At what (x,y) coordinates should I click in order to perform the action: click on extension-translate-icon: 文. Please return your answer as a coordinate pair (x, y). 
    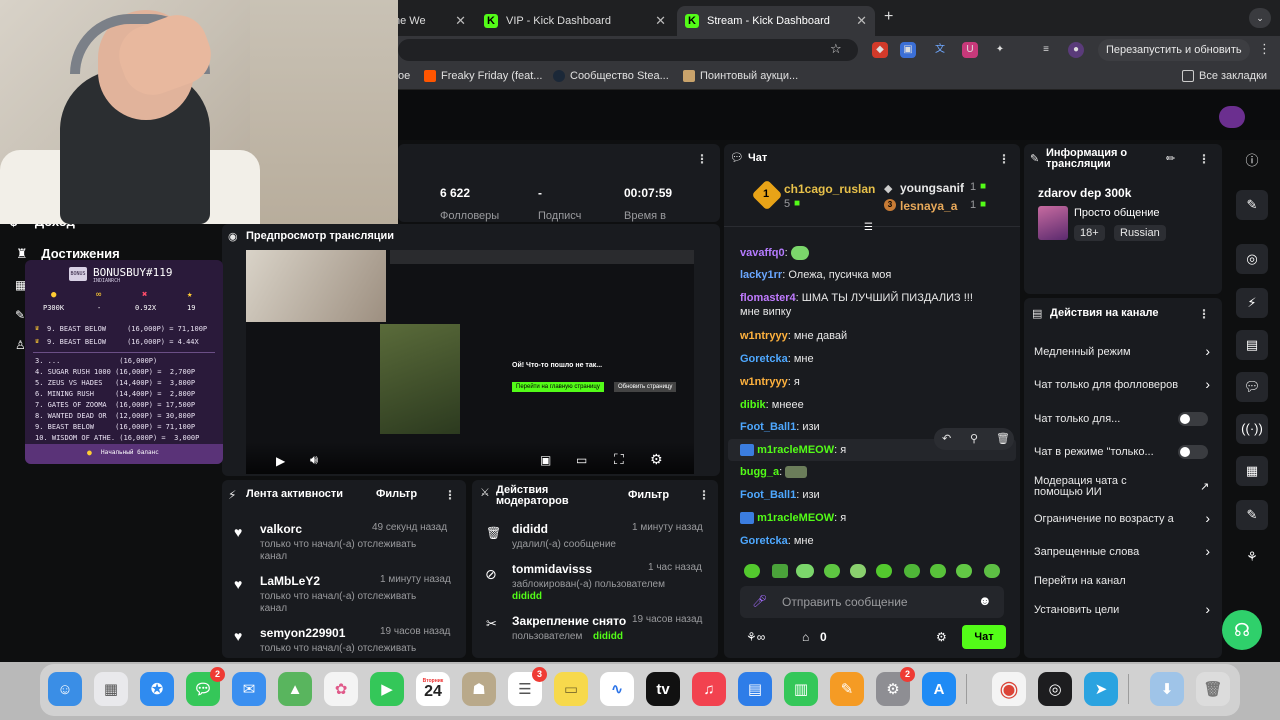
    Looking at the image, I should click on (940, 50).